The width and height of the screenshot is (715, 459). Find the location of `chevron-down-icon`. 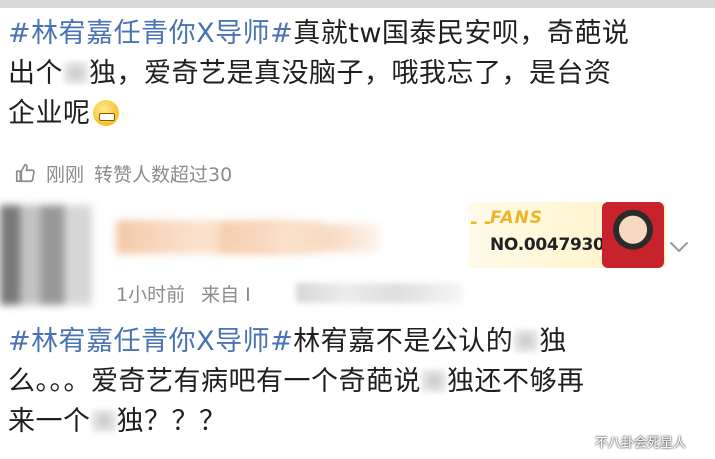

chevron-down-icon is located at coordinates (679, 247).